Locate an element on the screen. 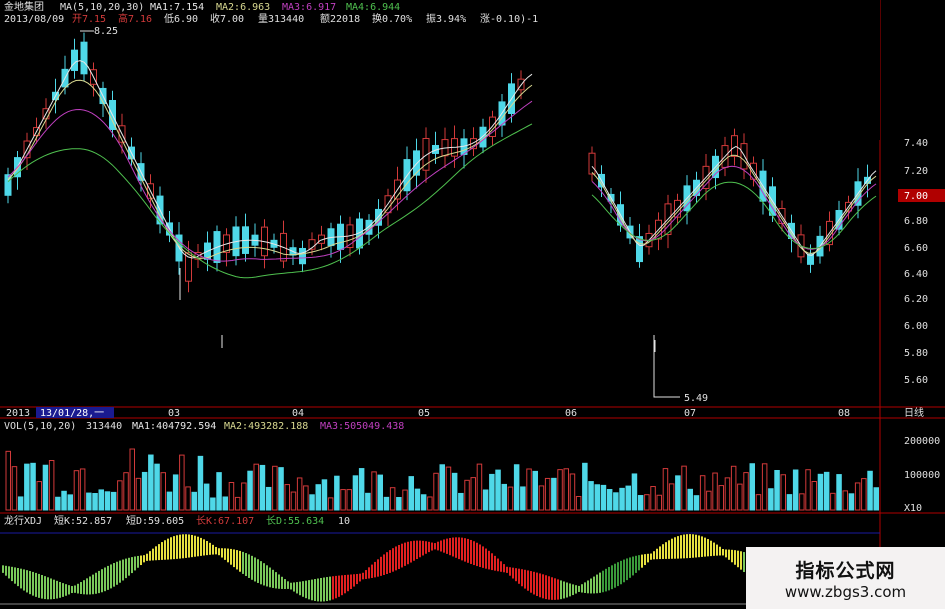 The image size is (945, 609). month-label: 04 is located at coordinates (298, 413).